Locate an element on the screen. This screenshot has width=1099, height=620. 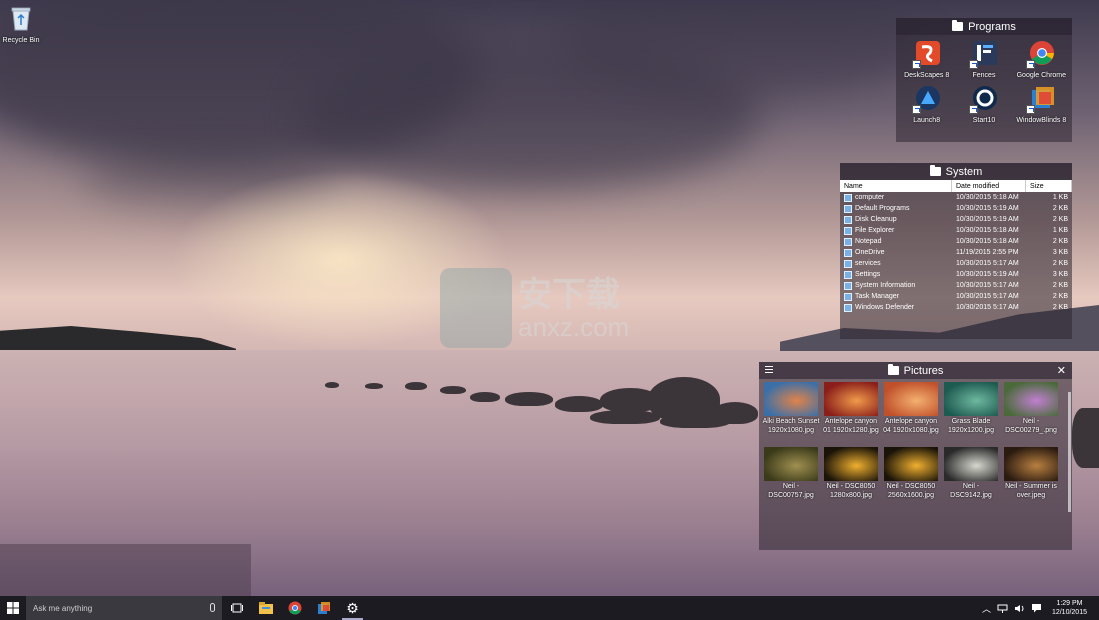
picture-label: Neil - DSC00279_.png is located at coordinates (1031, 426).